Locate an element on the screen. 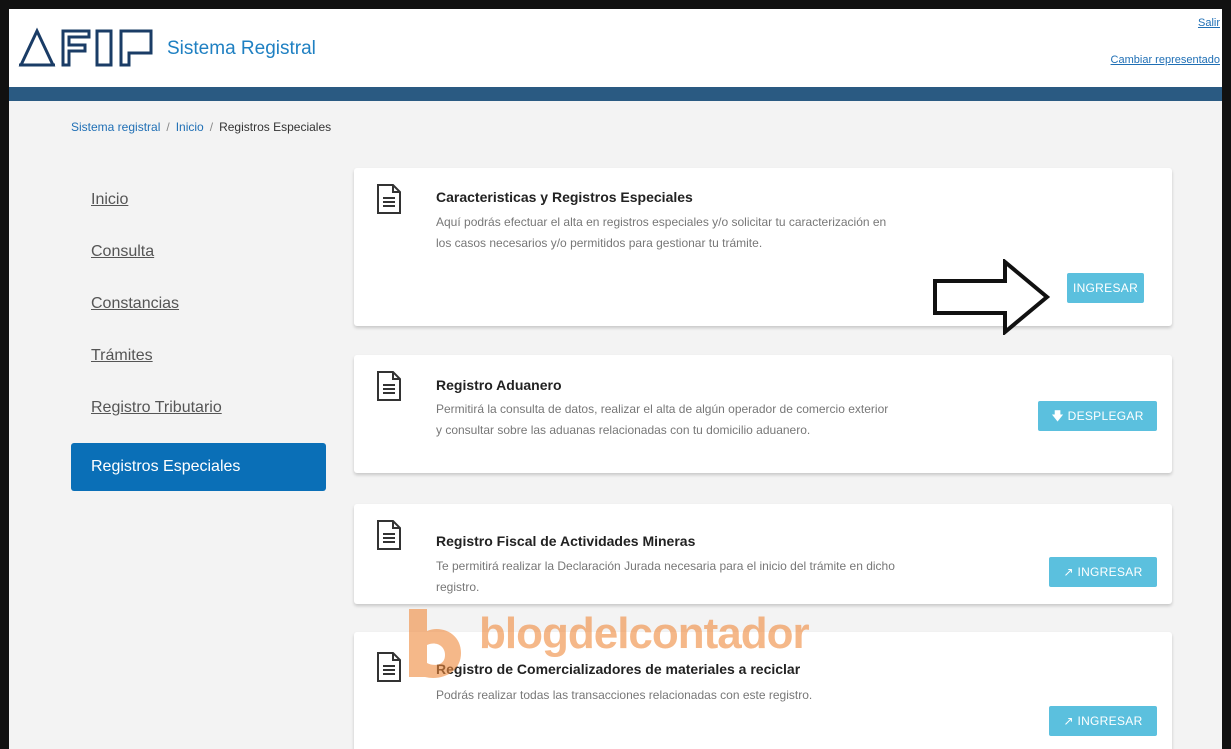 This screenshot has width=1231, height=749. sidebar-item-tramites: Trámites is located at coordinates (198, 359).